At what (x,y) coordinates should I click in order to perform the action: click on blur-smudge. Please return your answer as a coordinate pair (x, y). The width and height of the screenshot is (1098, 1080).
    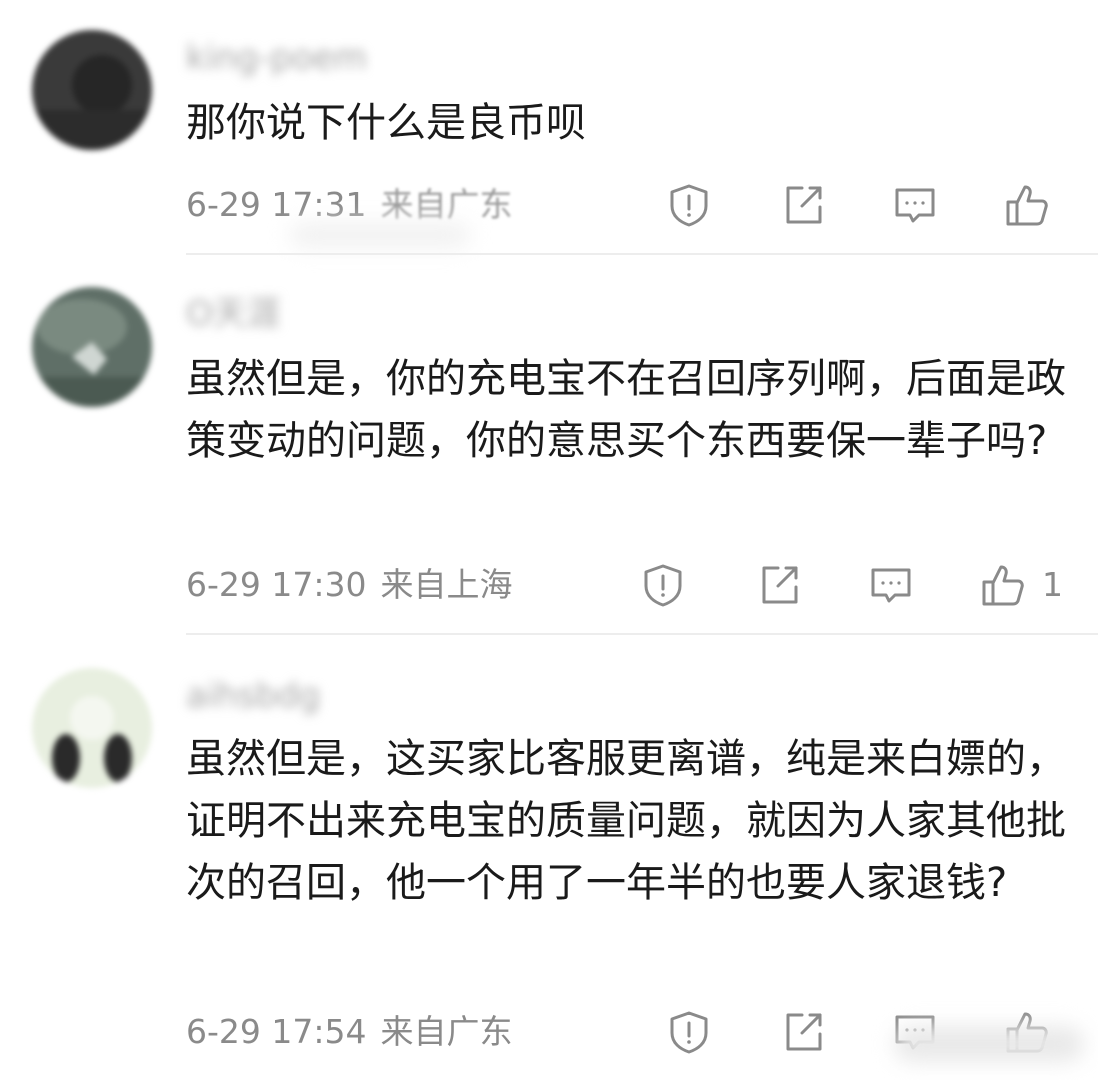
    Looking at the image, I should click on (380, 235).